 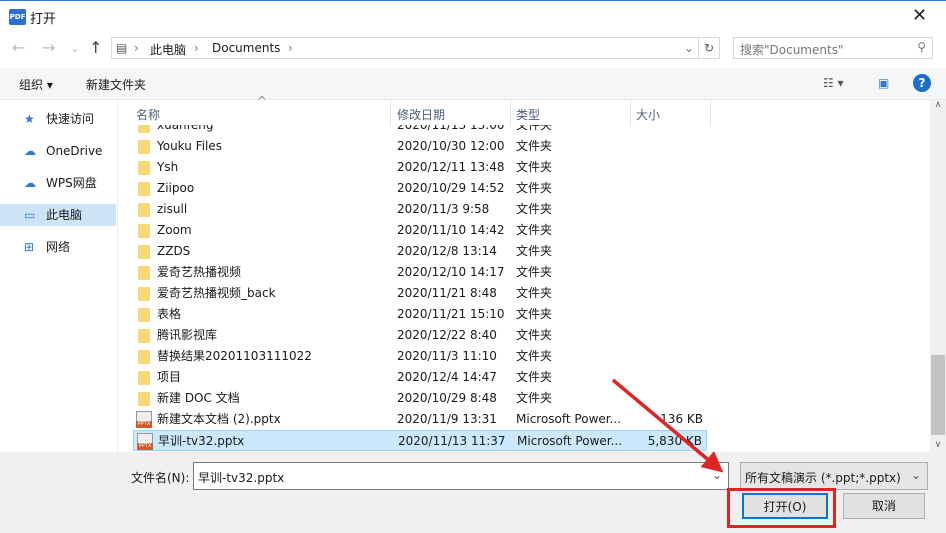 I want to click on annotation-arrow, so click(x=667, y=425).